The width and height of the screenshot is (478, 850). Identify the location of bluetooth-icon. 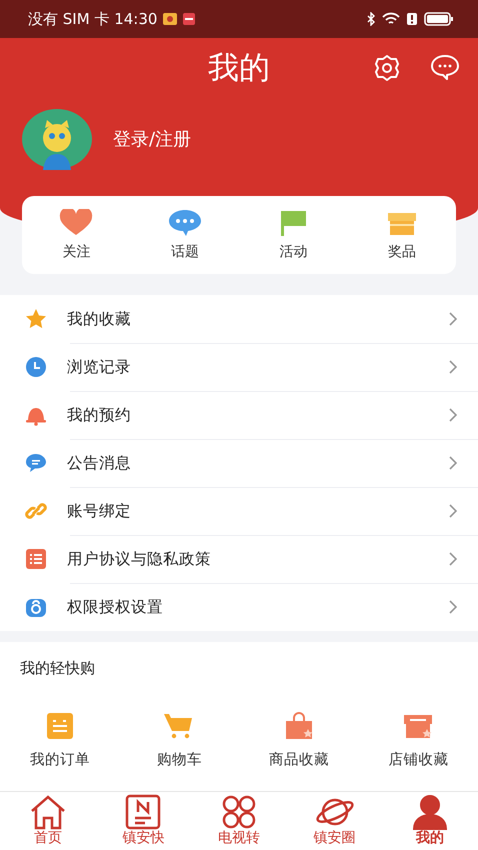
(371, 19).